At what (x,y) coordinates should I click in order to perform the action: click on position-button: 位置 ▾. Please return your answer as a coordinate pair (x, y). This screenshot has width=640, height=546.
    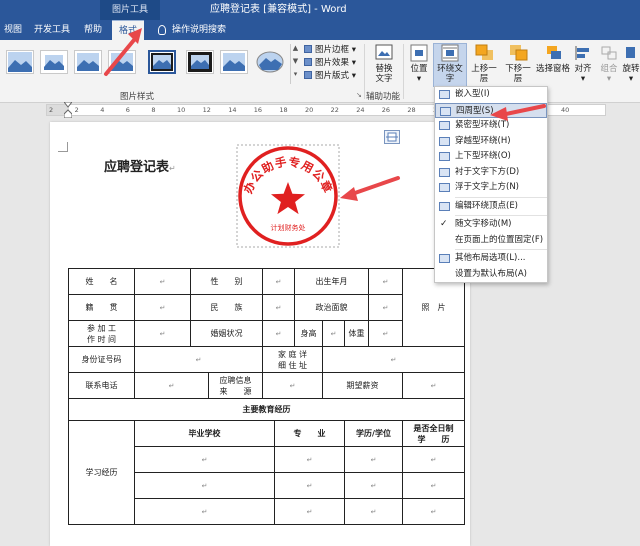
    Looking at the image, I should click on (419, 64).